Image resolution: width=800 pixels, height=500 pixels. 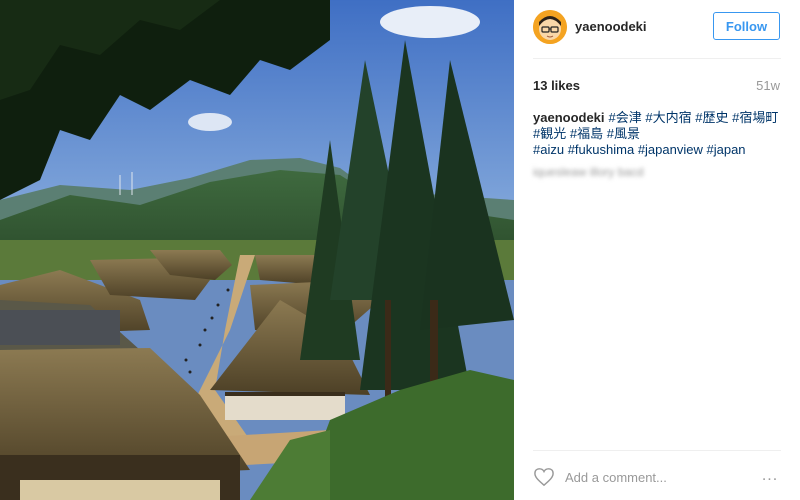 What do you see at coordinates (556, 85) in the screenshot?
I see `likes-count: 13 likes` at bounding box center [556, 85].